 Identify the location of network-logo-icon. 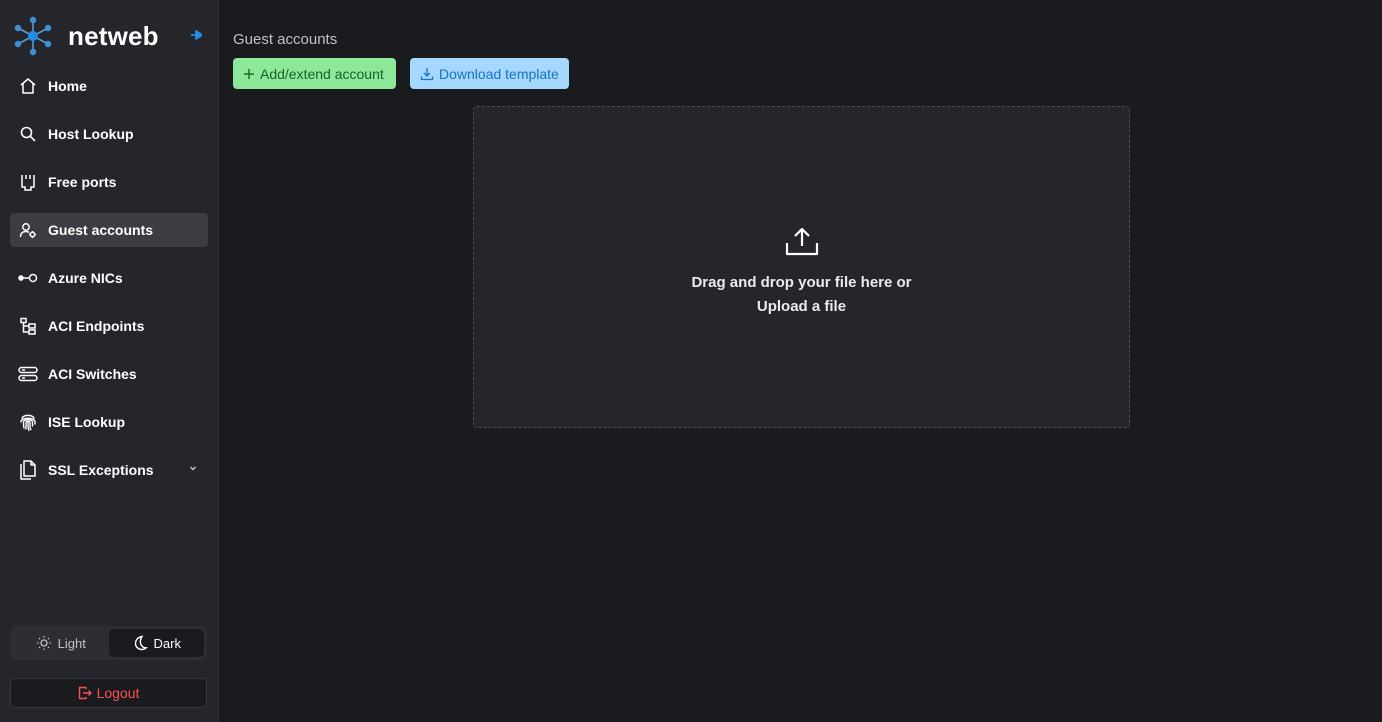
(33, 36).